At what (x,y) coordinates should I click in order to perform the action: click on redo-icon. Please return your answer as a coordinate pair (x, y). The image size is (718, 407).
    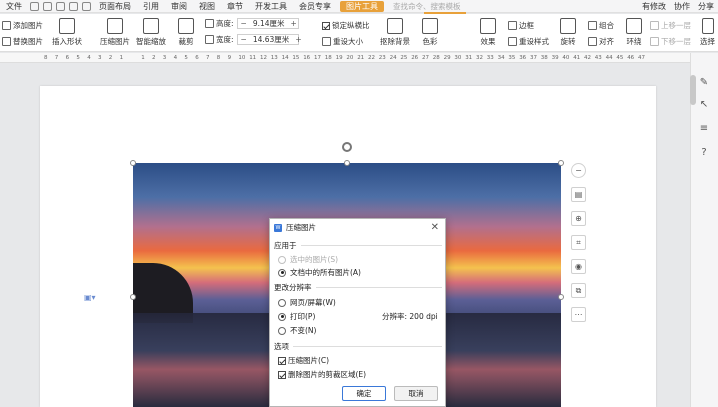
    Looking at the image, I should click on (86, 6).